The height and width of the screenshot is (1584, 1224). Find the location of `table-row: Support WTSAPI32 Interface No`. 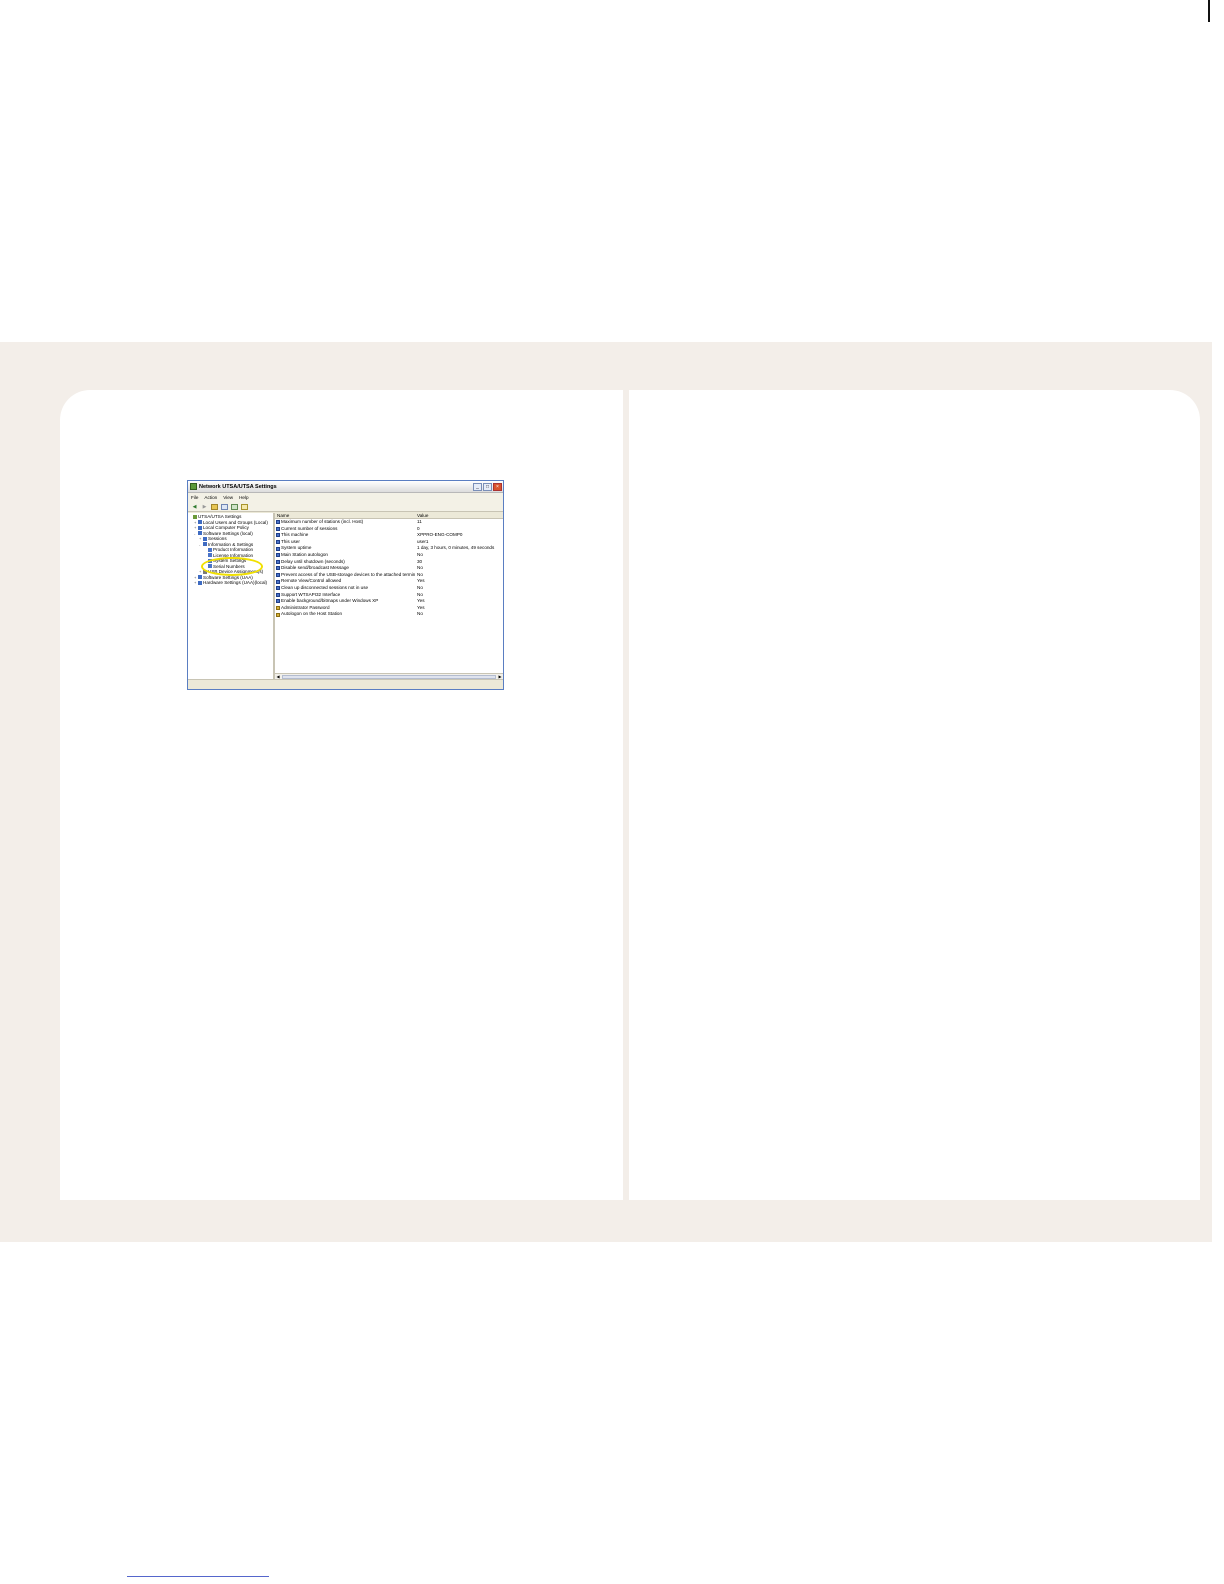

table-row: Support WTSAPI32 Interface No is located at coordinates (389, 595).